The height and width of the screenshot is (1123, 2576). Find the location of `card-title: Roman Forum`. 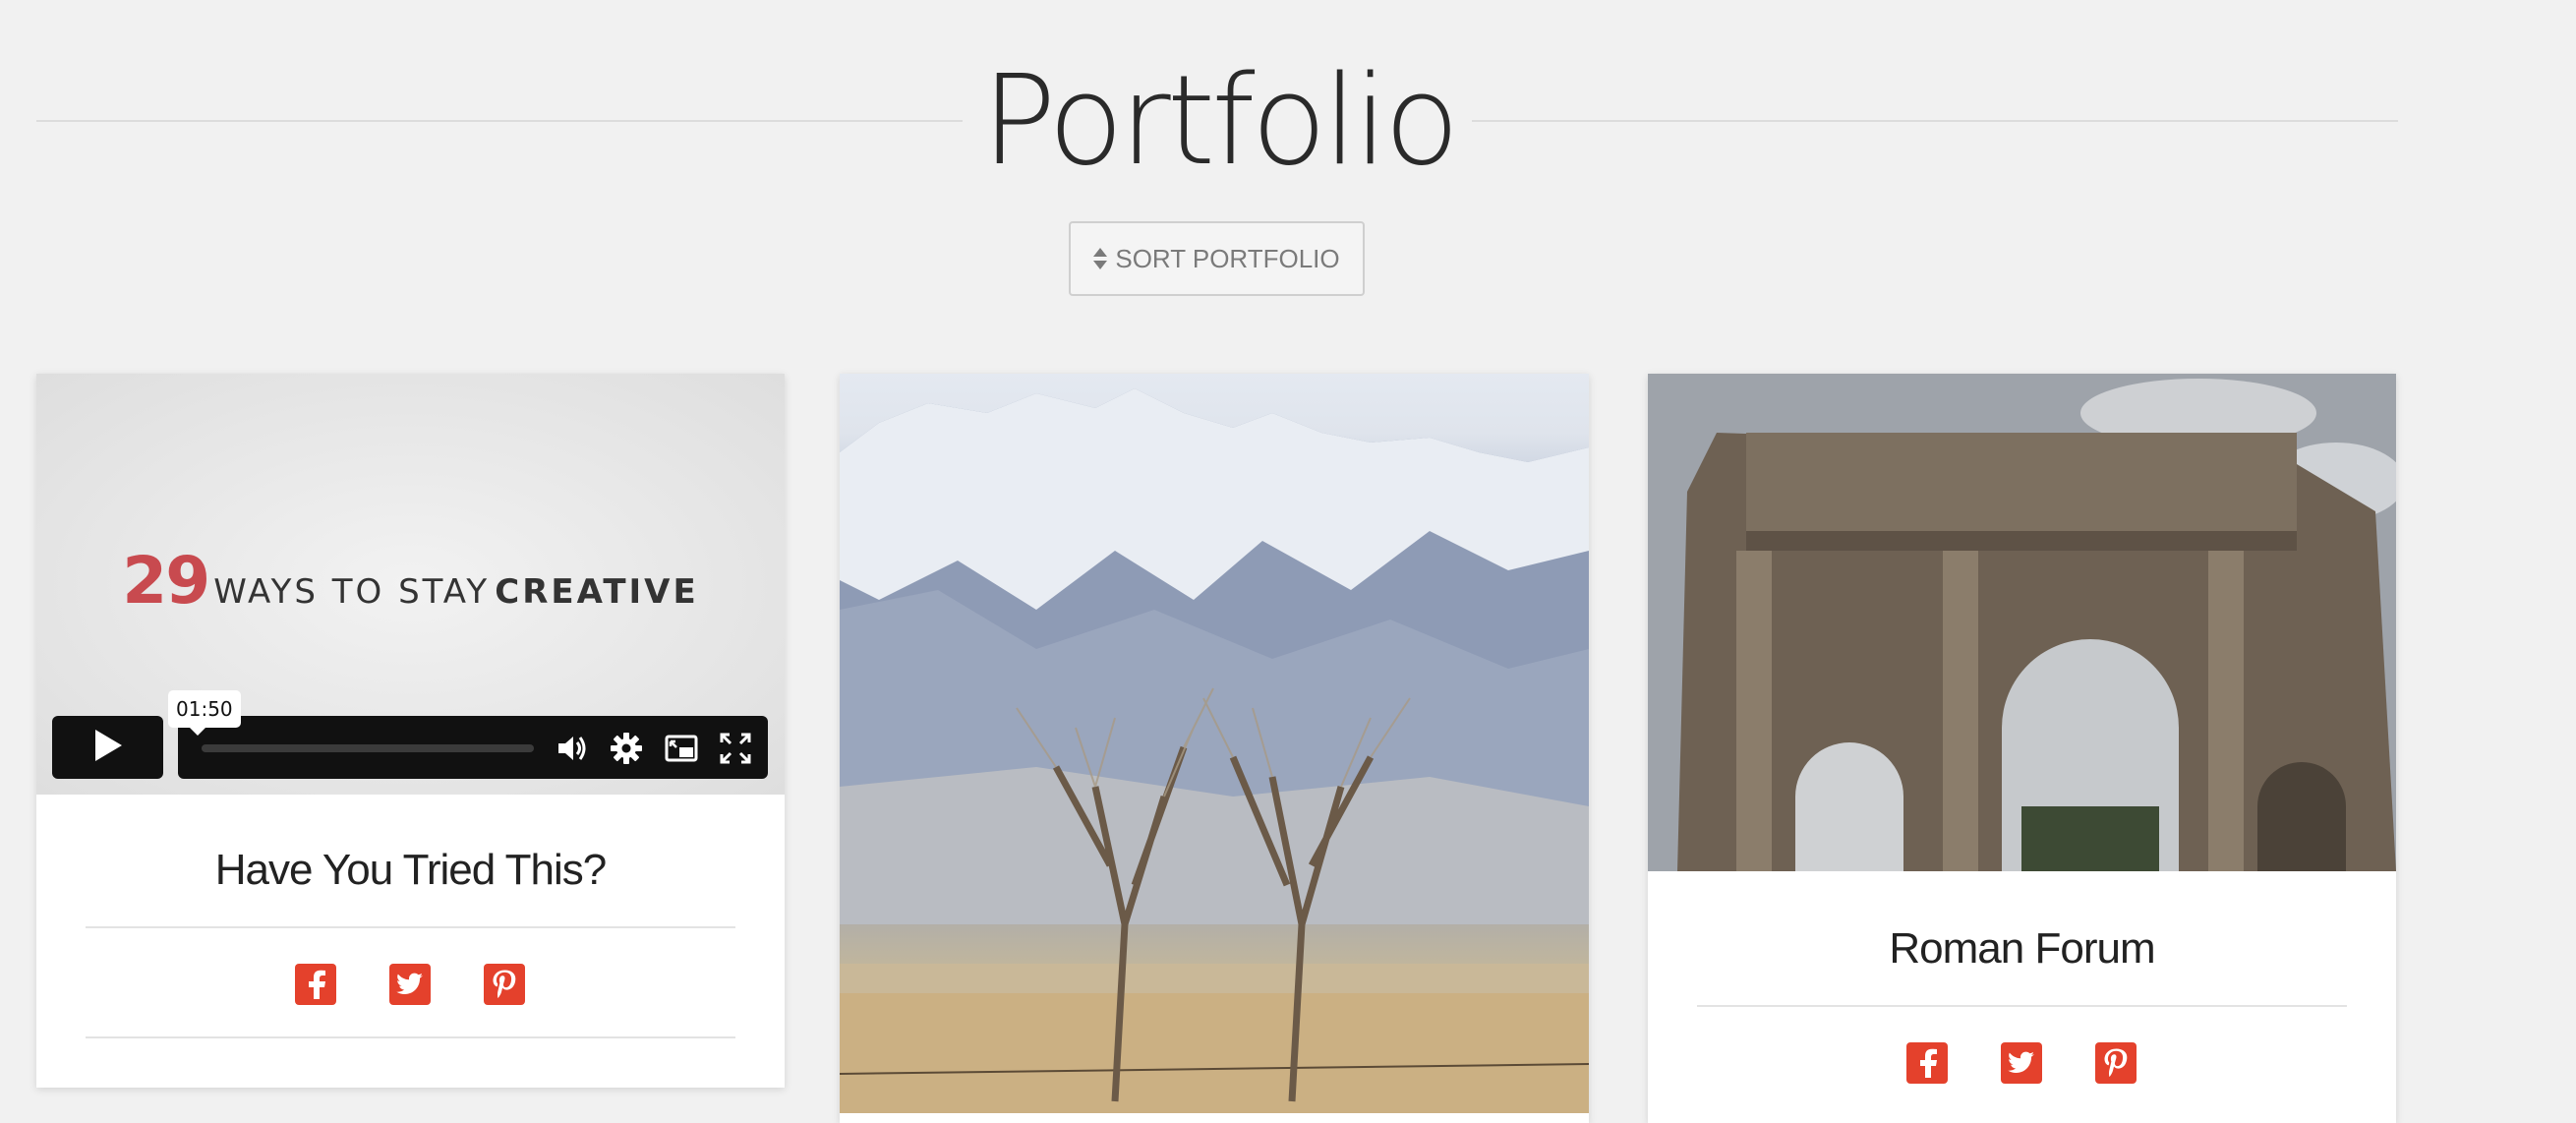

card-title: Roman Forum is located at coordinates (2022, 949).